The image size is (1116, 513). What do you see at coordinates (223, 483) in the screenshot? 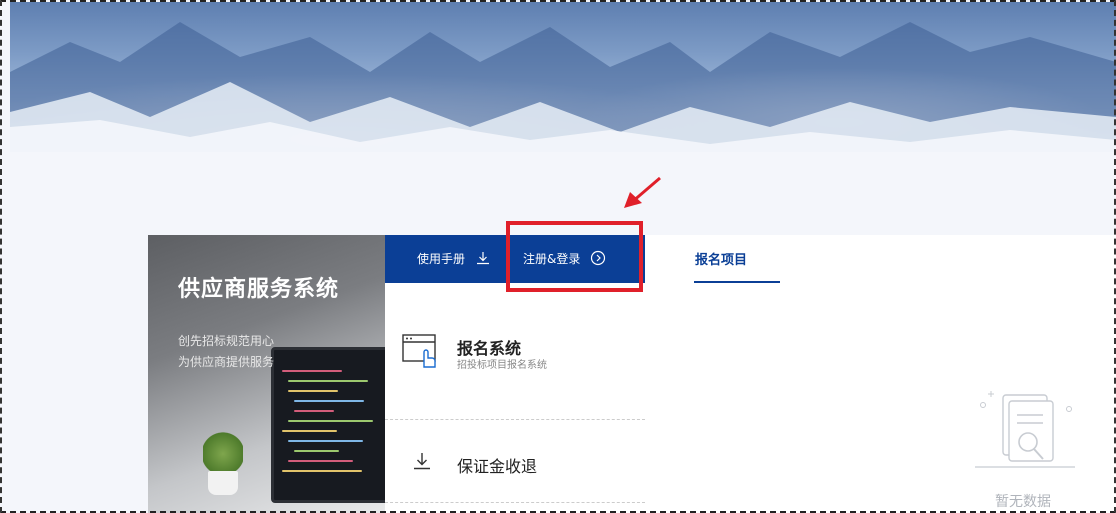
I see `plant-pot-image` at bounding box center [223, 483].